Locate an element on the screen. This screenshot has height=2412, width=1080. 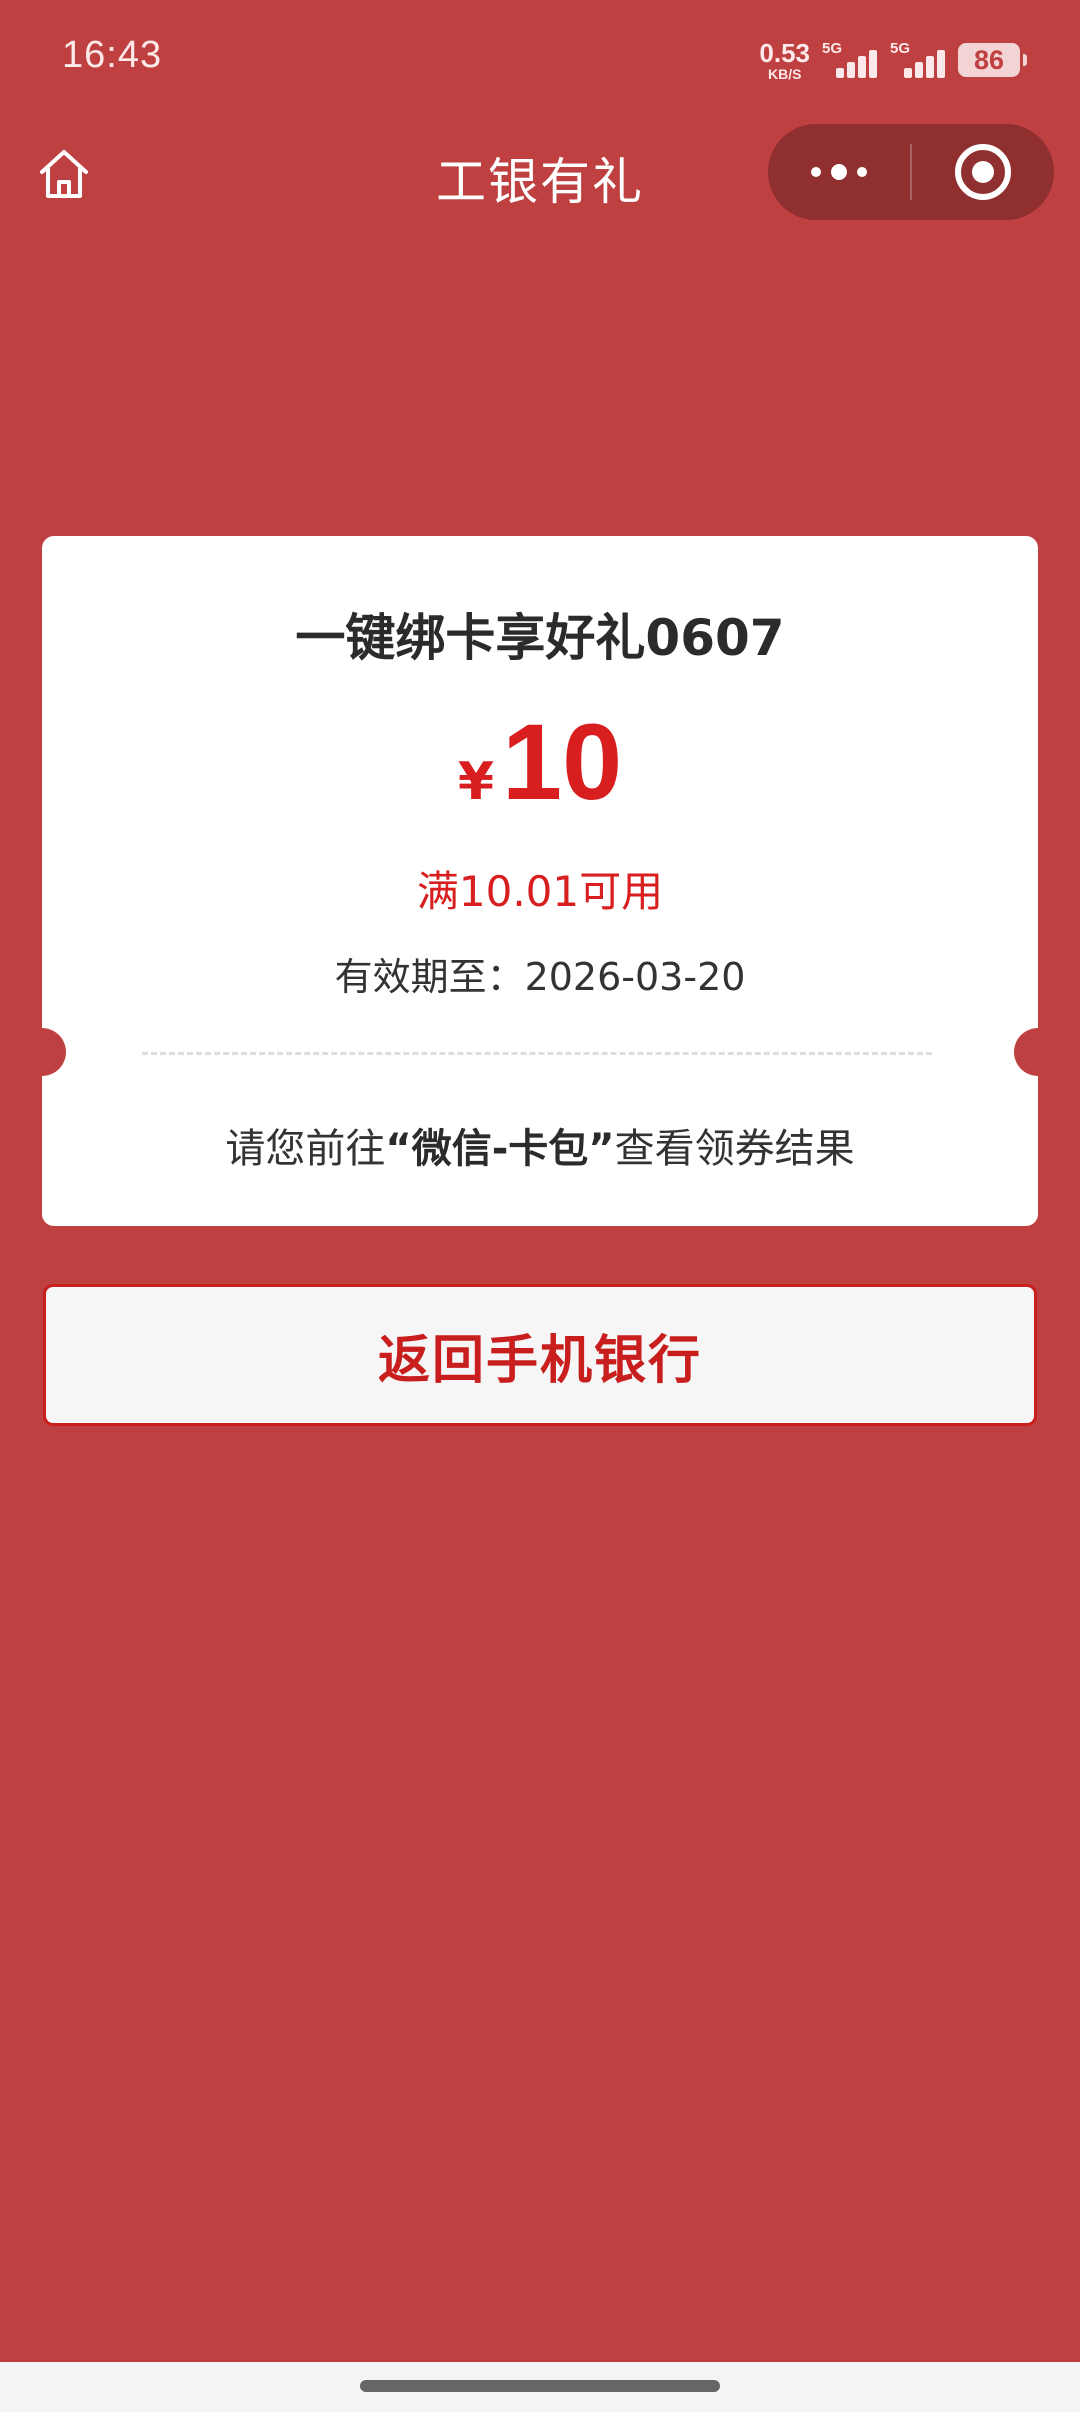
network-speed: 0.53 KB/S is located at coordinates (784, 60).